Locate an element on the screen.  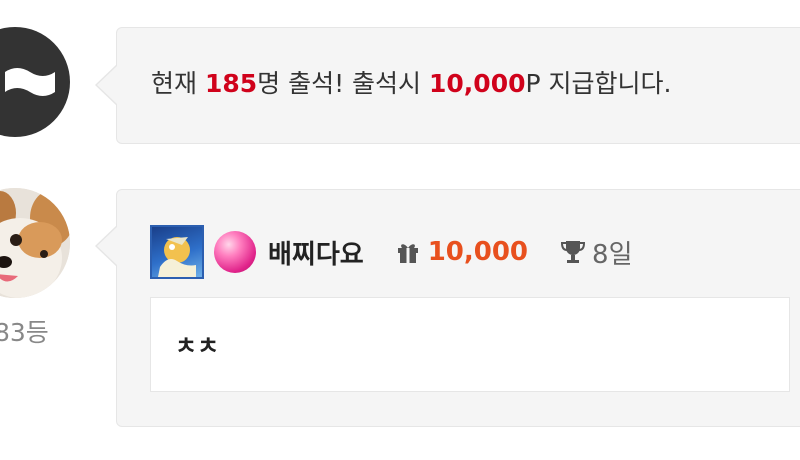
notice-prefix: 현재 is located at coordinates (178, 83).